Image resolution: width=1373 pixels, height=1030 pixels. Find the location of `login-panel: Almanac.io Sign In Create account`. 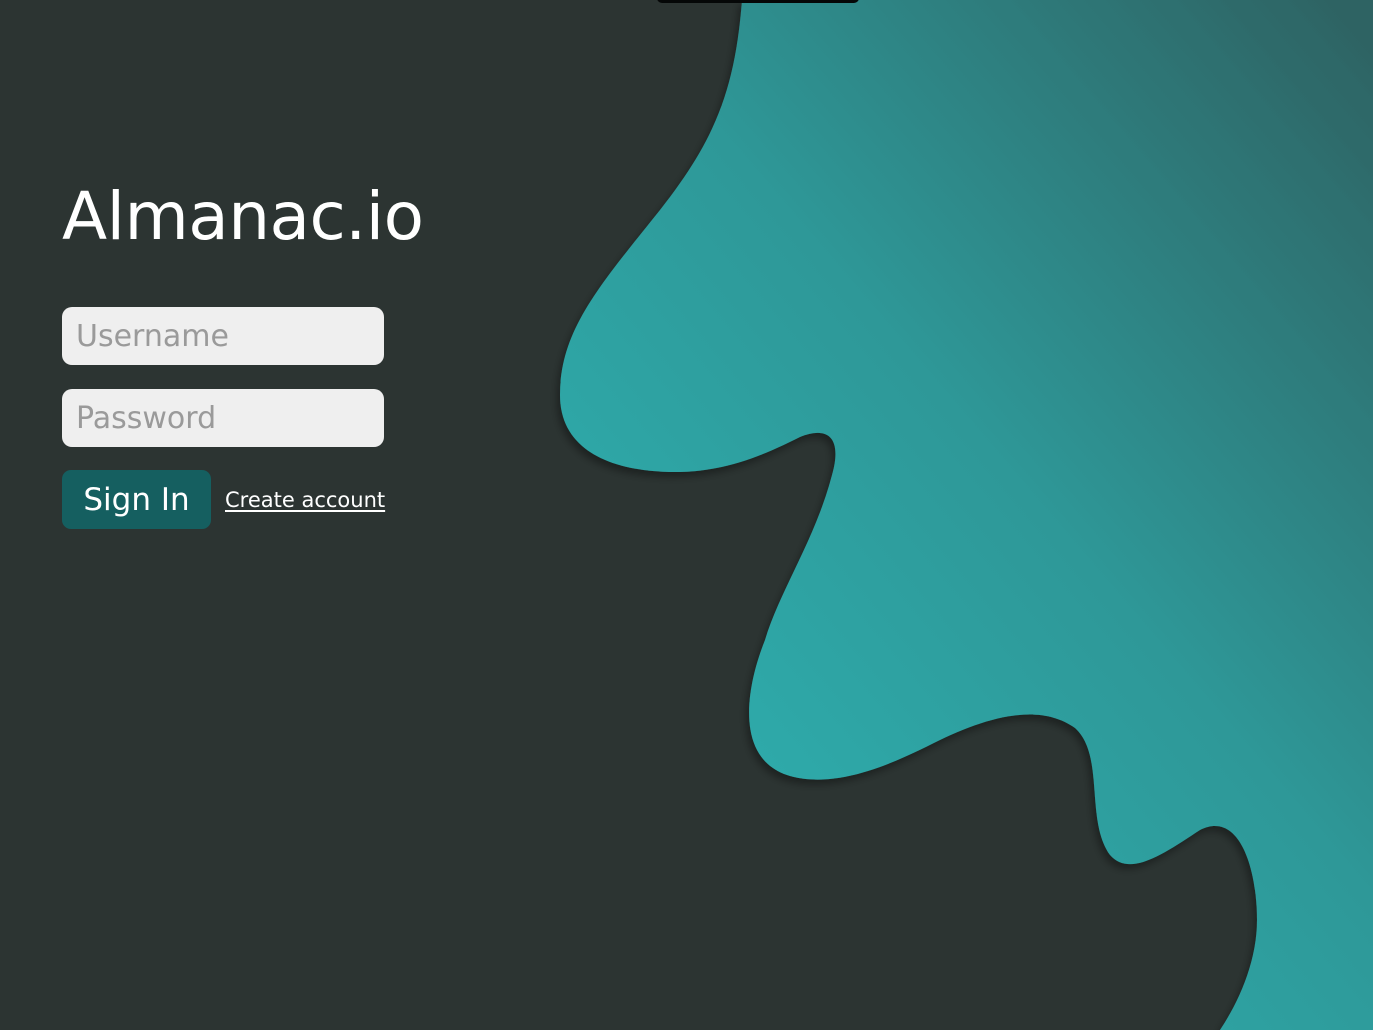

login-panel: Almanac.io Sign In Create account is located at coordinates (252, 353).